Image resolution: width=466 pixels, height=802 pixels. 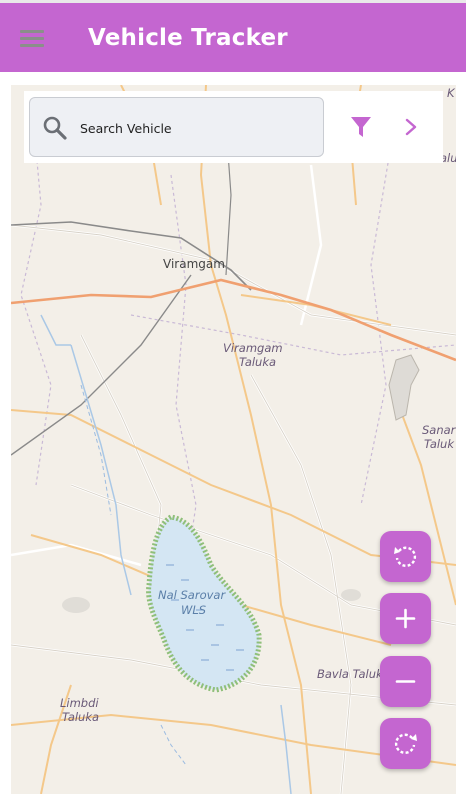 What do you see at coordinates (33, 39) in the screenshot?
I see `hamburger-menu-icon` at bounding box center [33, 39].